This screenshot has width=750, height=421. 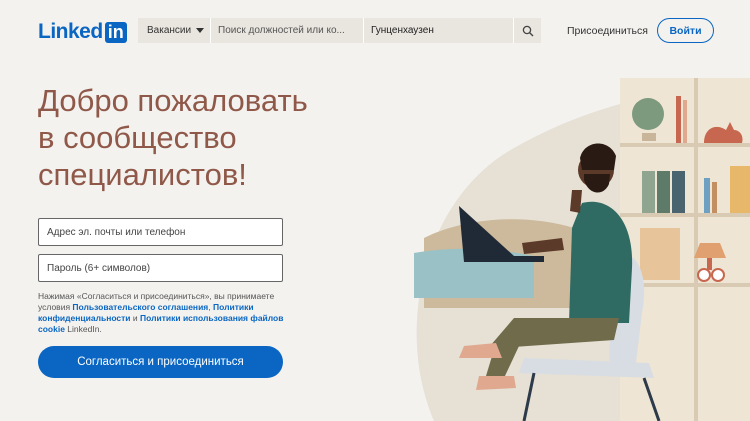 What do you see at coordinates (173, 100) in the screenshot?
I see `title-line: Добро пожаловать` at bounding box center [173, 100].